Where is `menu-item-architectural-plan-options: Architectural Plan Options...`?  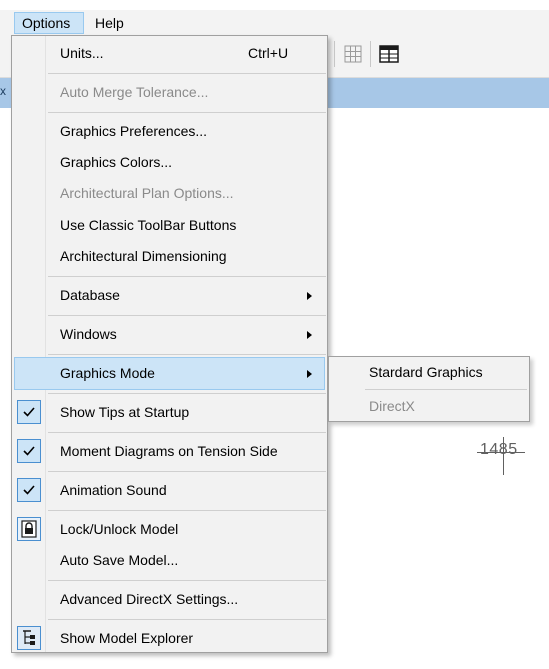 menu-item-architectural-plan-options: Architectural Plan Options... is located at coordinates (169, 193).